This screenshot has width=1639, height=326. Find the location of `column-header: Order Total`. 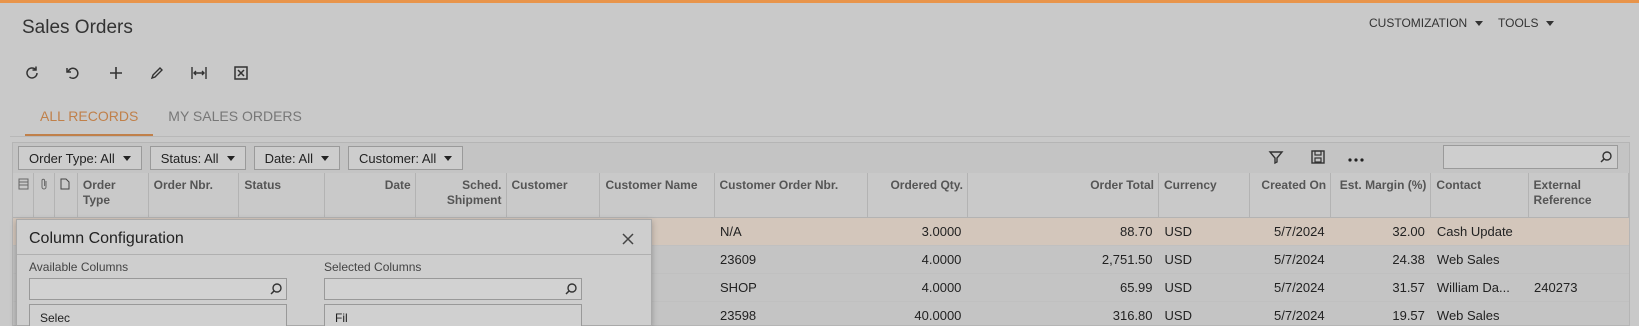

column-header: Order Total is located at coordinates (1063, 195).